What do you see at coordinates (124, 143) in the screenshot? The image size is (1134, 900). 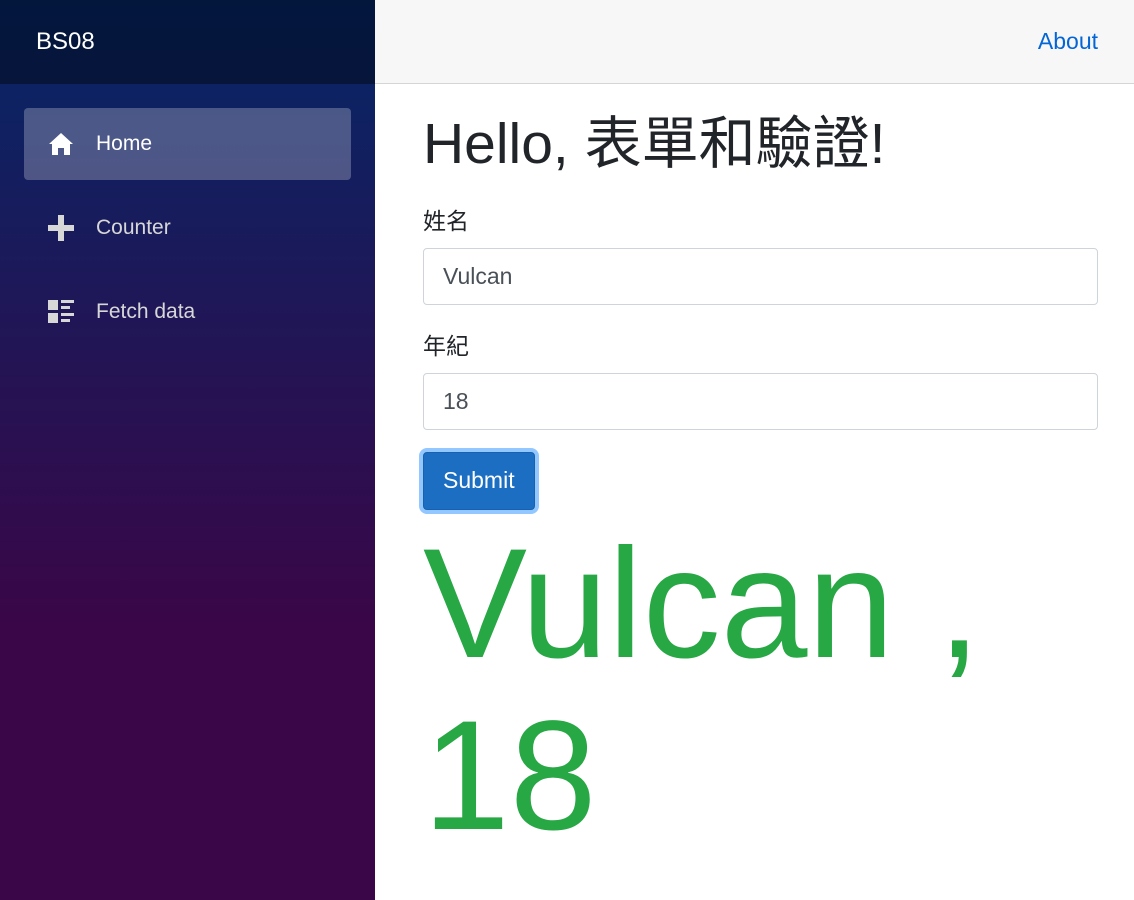 I see `sidebar-item-label: Home` at bounding box center [124, 143].